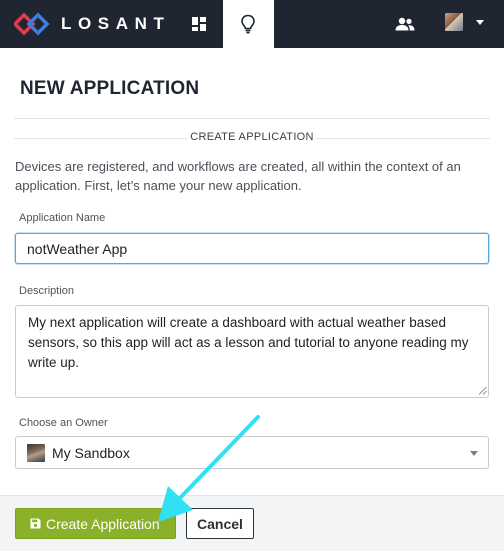 This screenshot has width=504, height=551. I want to click on application-name-label: Application Name, so click(62, 218).